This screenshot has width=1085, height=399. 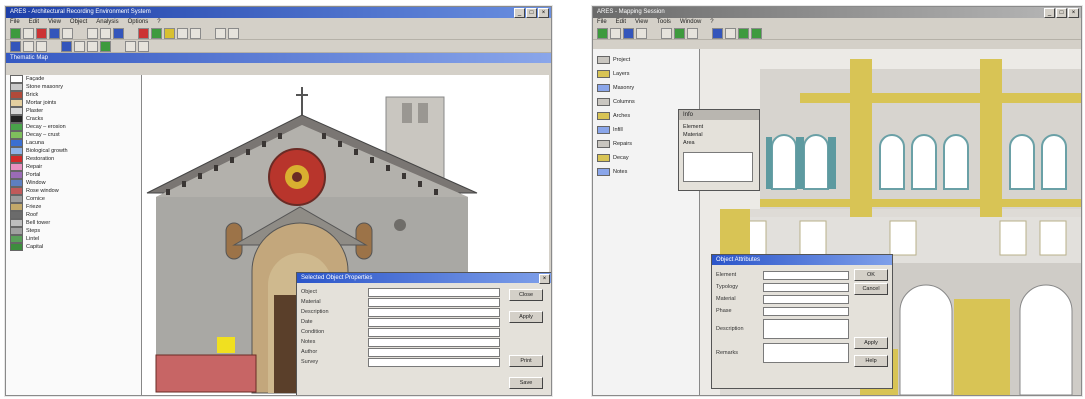 I want to click on menu-item: Options, so click(x=138, y=22).